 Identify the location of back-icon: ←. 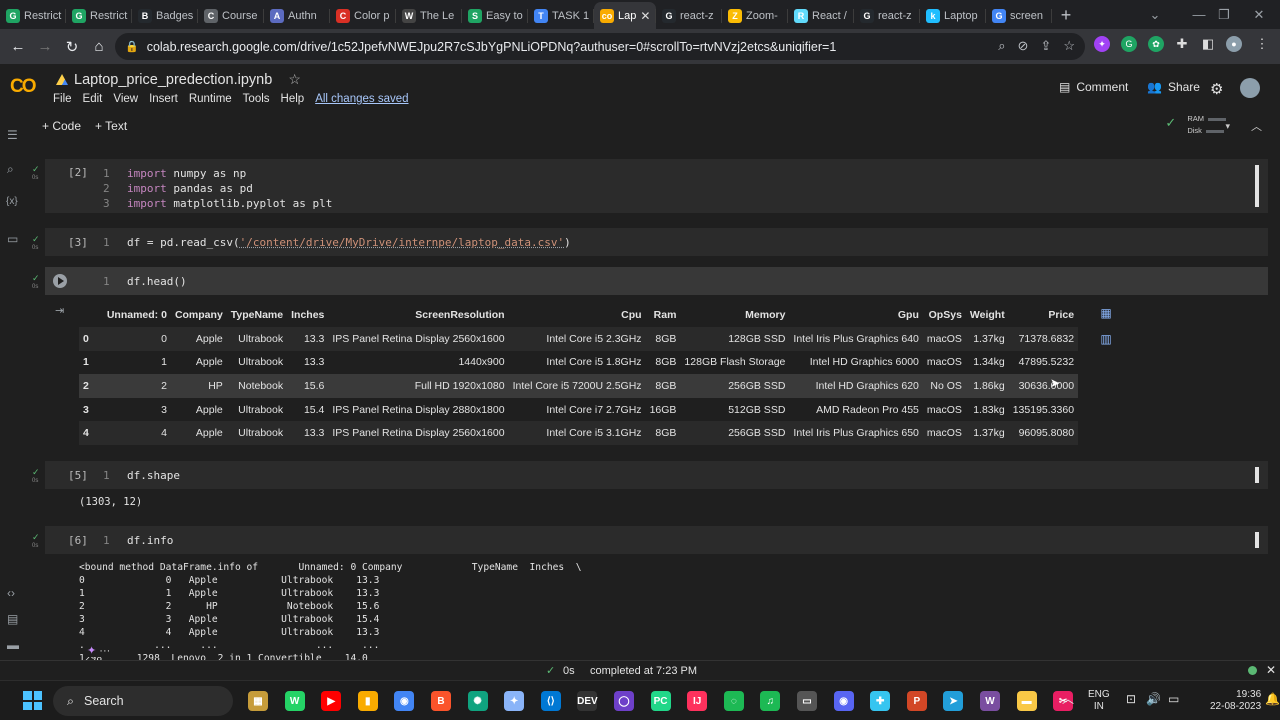
(18, 47).